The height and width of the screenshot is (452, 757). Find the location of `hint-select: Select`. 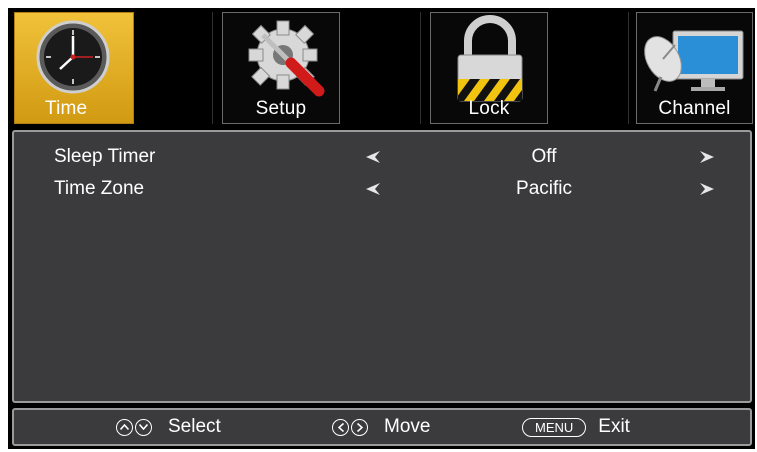

hint-select: Select is located at coordinates (168, 427).